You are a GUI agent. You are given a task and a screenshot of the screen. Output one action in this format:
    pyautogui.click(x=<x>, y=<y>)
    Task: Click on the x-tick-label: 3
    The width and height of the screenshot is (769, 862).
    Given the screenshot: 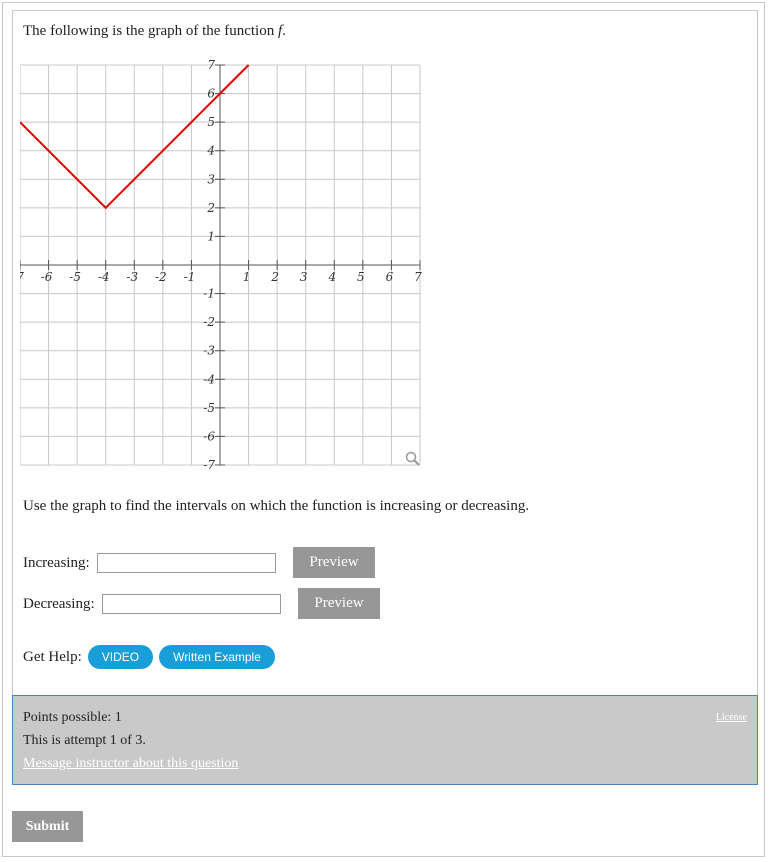 What is the action you would take?
    pyautogui.click(x=304, y=277)
    